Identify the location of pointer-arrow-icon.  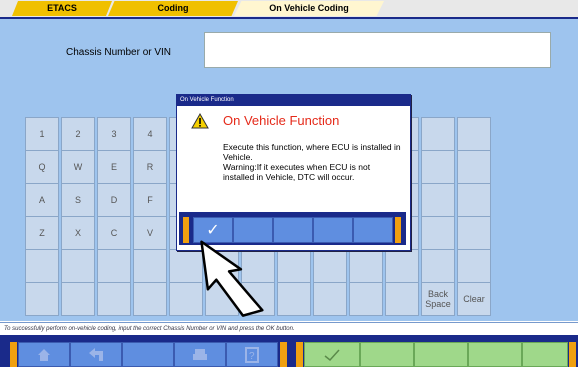
(232, 278).